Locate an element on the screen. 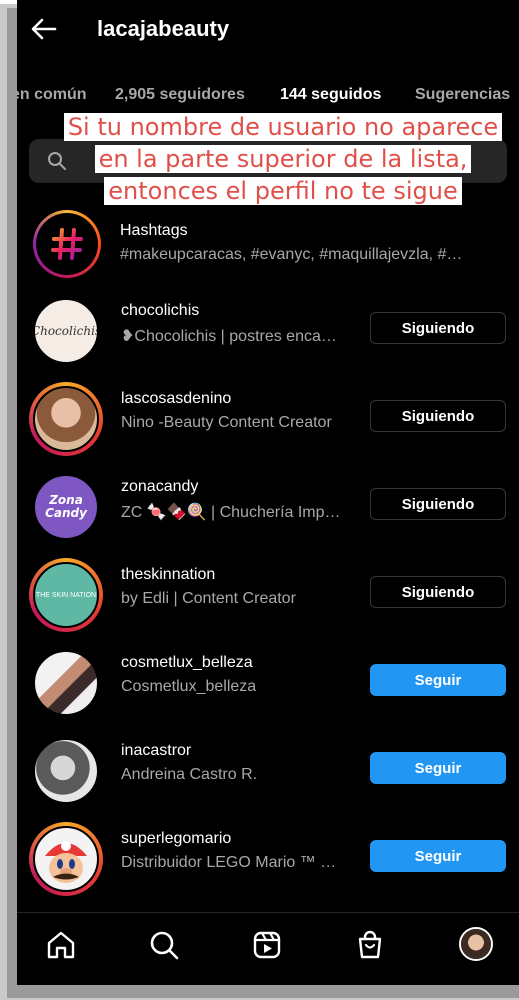  tab-followers: 2,905 seguidores is located at coordinates (180, 95).